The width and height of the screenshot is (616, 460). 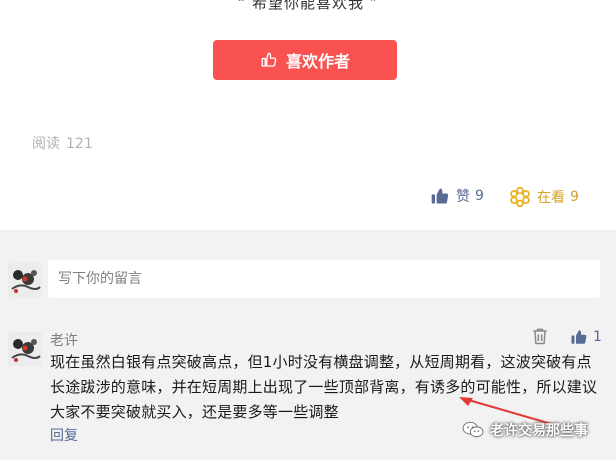 What do you see at coordinates (79, 144) in the screenshot?
I see `read-number: 121` at bounding box center [79, 144].